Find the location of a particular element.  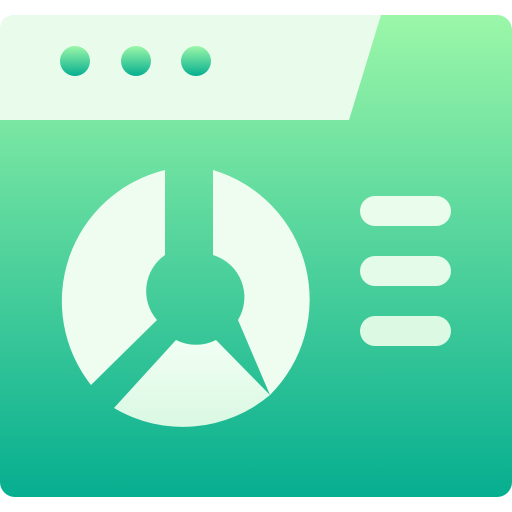

window-dot-3-icon is located at coordinates (196, 61).